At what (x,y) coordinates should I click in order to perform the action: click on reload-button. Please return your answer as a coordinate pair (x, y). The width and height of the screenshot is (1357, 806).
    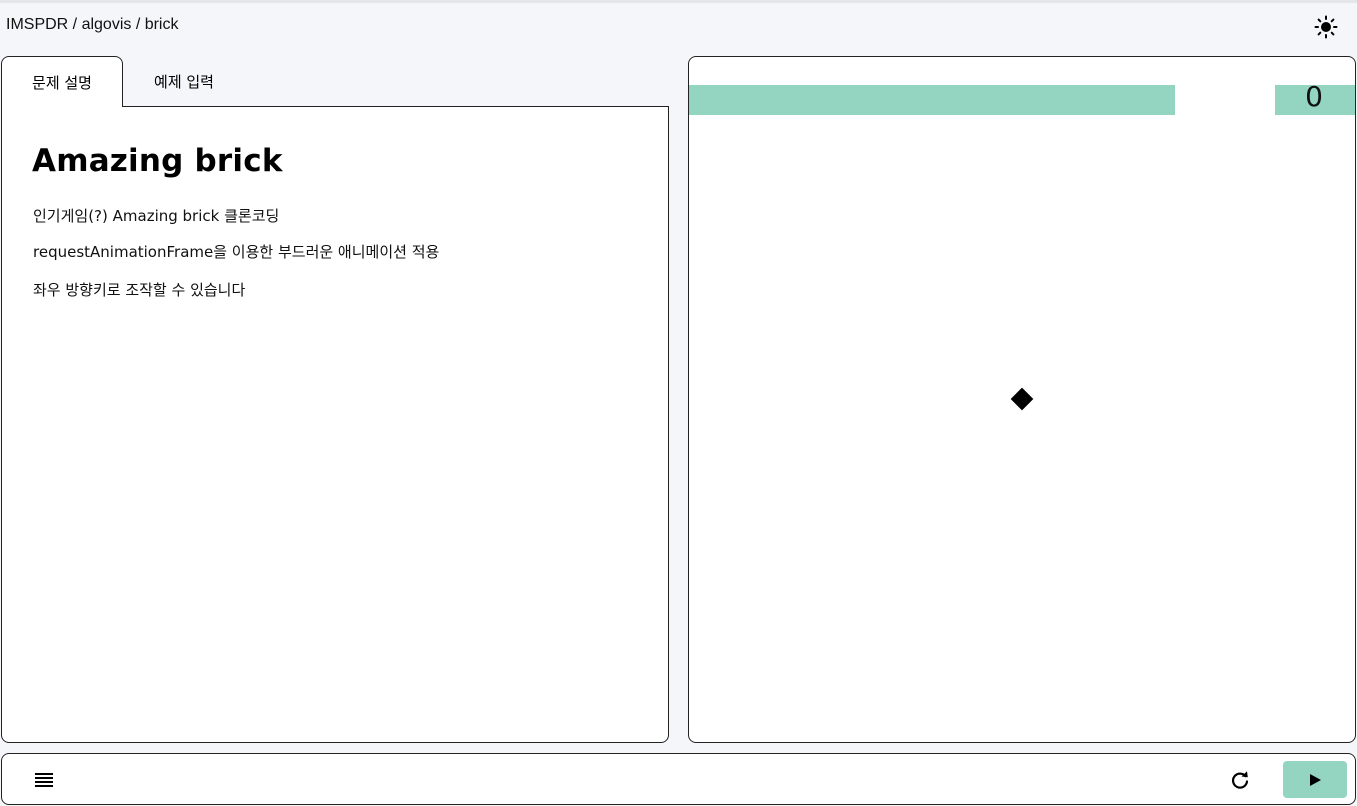
    Looking at the image, I should click on (1240, 780).